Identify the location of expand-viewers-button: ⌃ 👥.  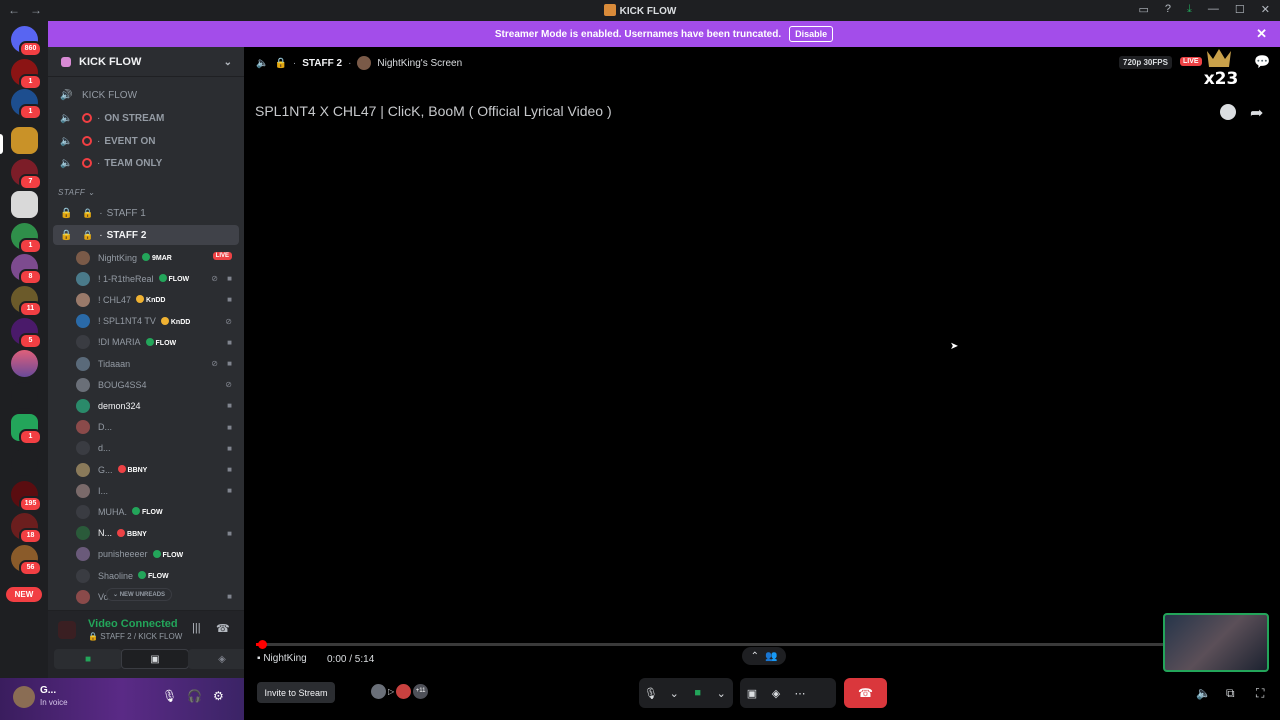
(764, 656).